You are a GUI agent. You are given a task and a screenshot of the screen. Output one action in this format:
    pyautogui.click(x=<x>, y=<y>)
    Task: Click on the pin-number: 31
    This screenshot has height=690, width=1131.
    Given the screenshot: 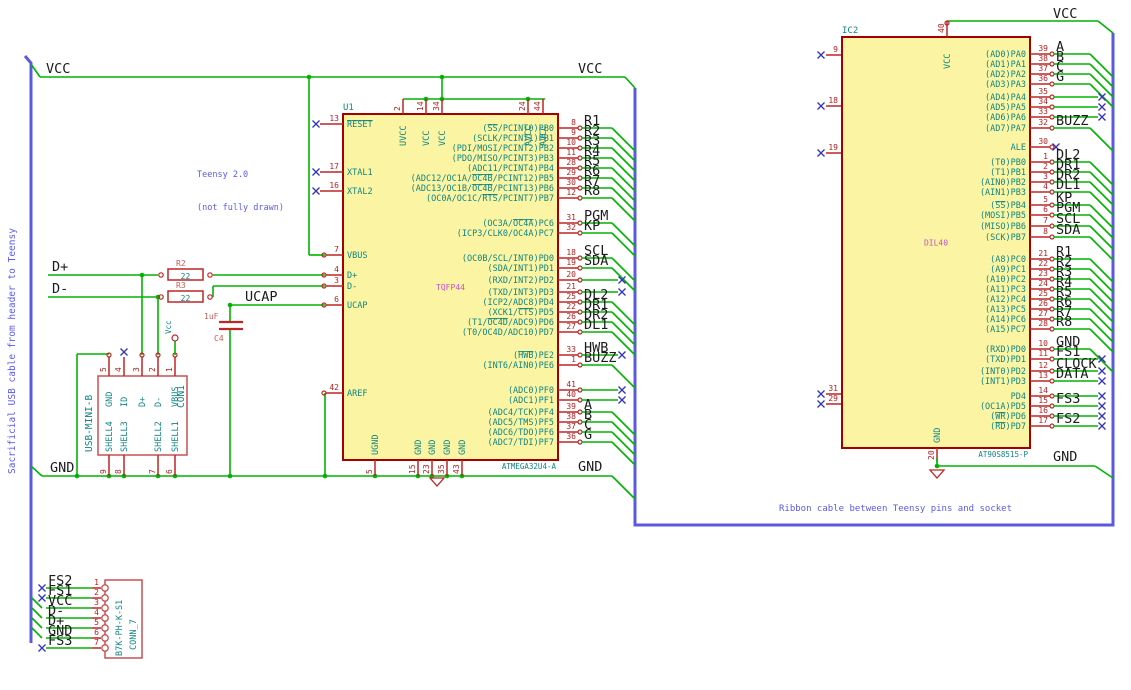 What is the action you would take?
    pyautogui.click(x=833, y=388)
    